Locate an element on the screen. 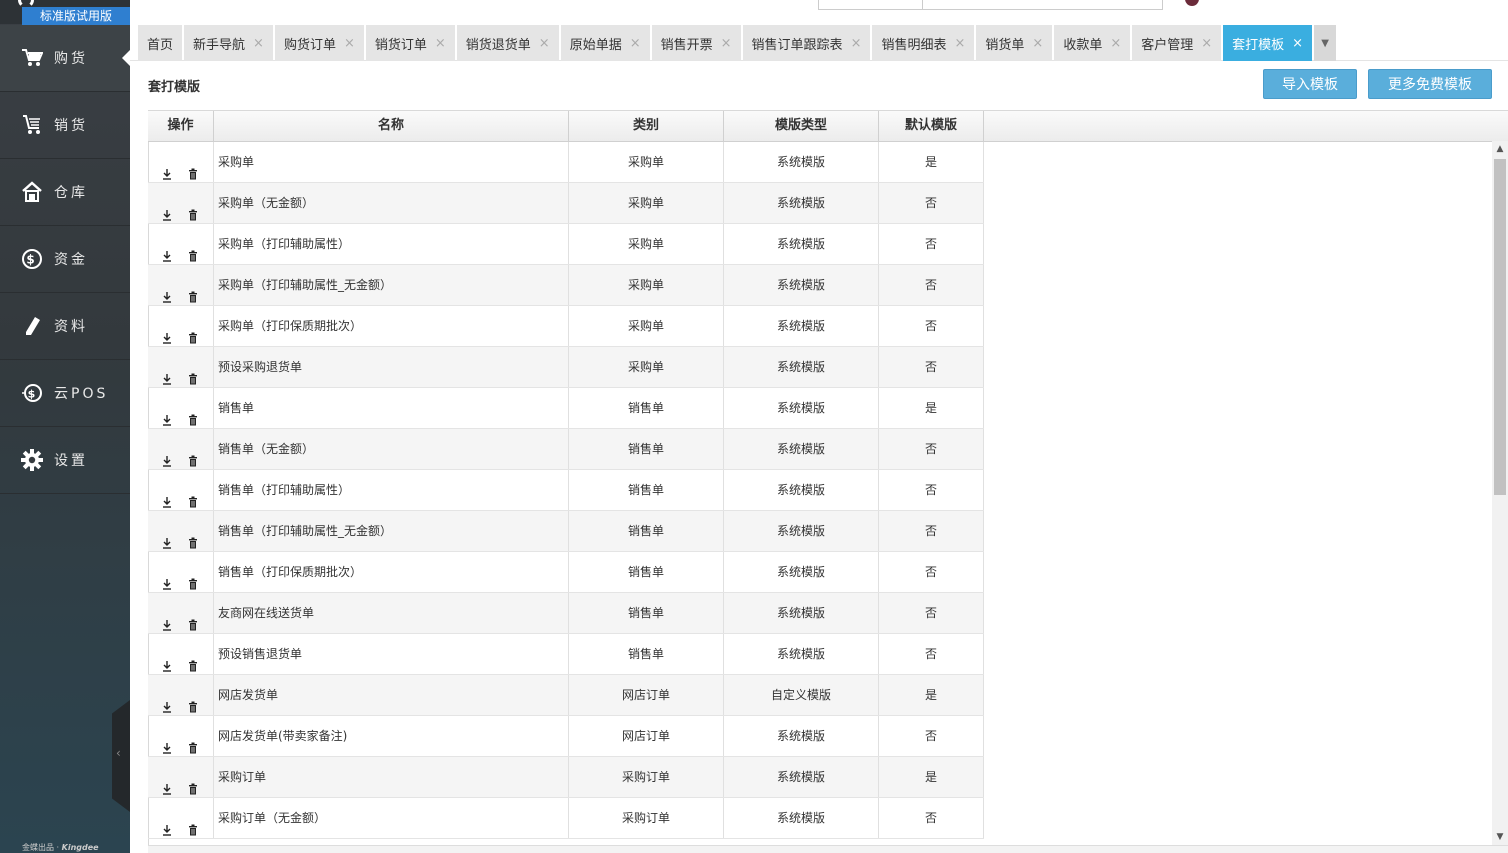 Image resolution: width=1508 pixels, height=853 pixels. tab-beginner-guide: 新手导航 × is located at coordinates (228, 43).